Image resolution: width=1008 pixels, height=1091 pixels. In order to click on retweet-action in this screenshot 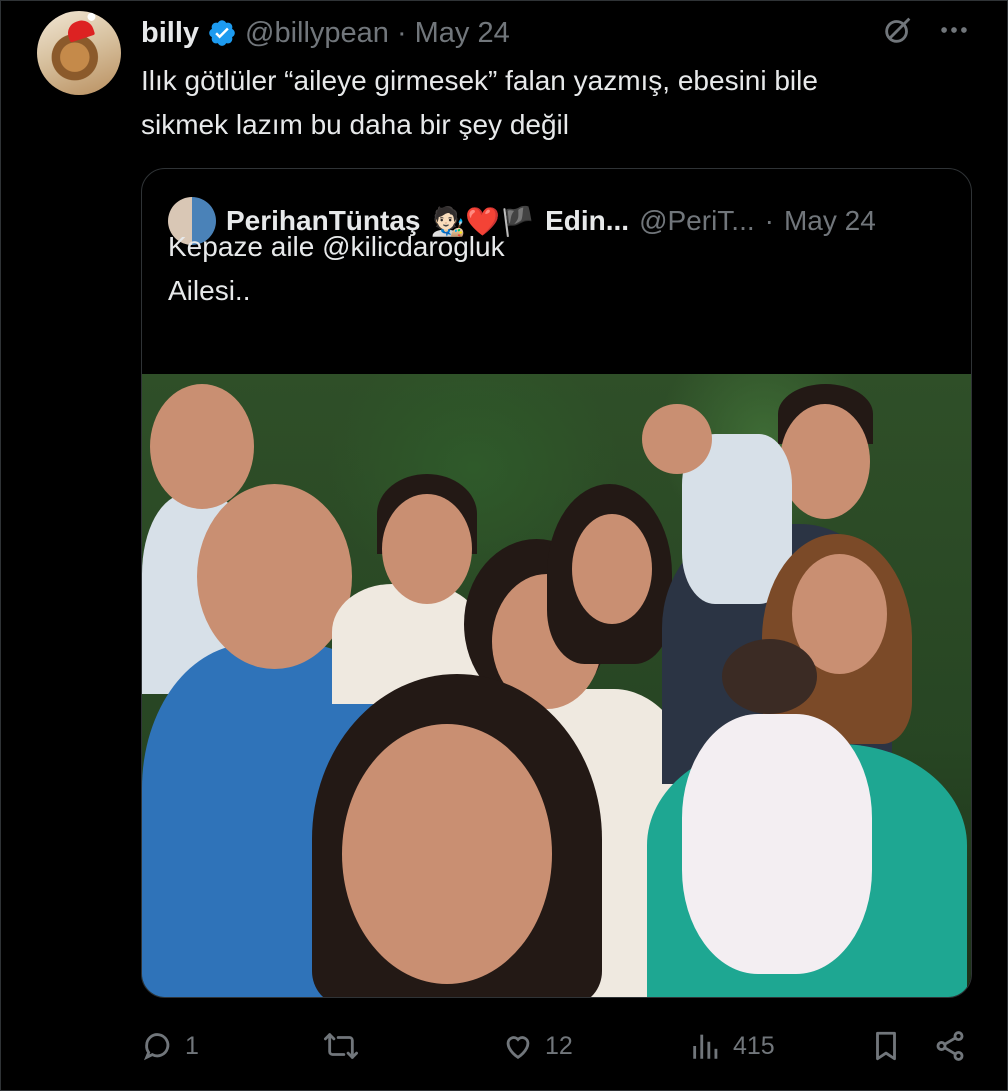, I will do `click(346, 1046)`.